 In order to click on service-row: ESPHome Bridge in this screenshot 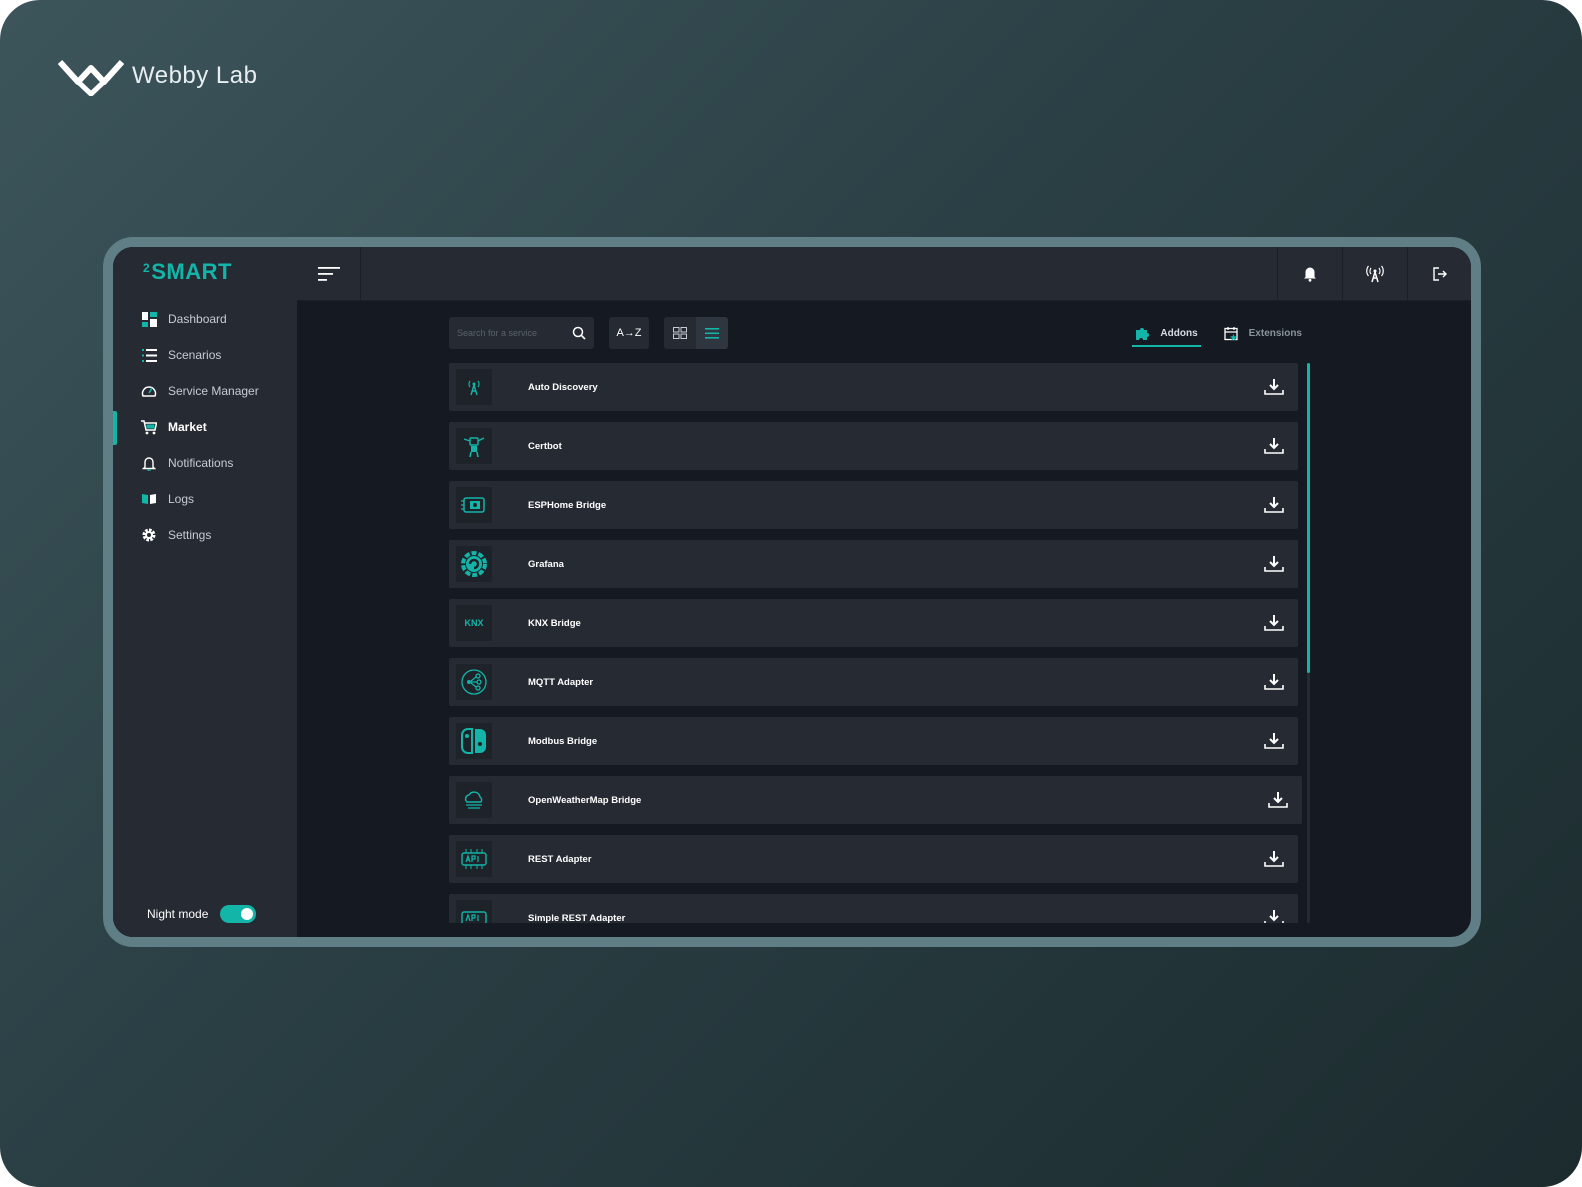, I will do `click(873, 505)`.